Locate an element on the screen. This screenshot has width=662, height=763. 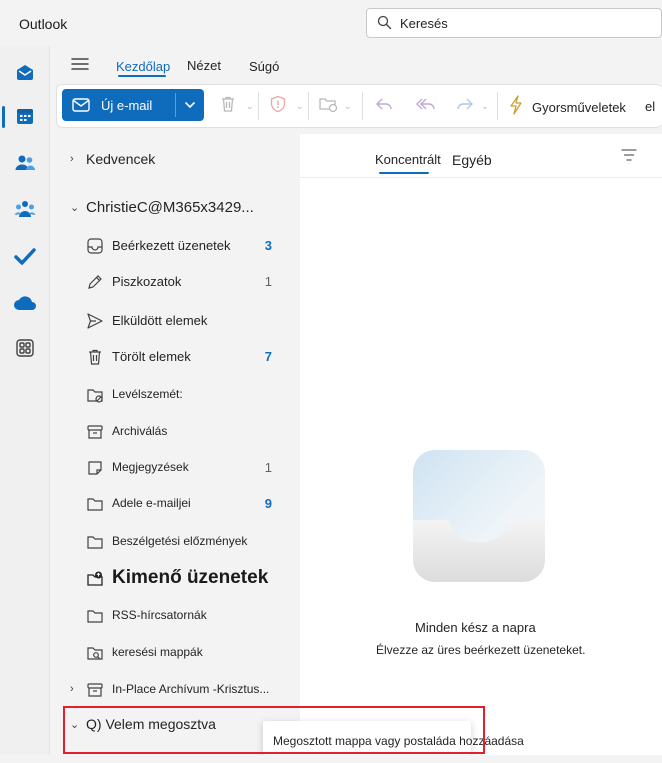
new-mail-dropdown is located at coordinates (190, 105).